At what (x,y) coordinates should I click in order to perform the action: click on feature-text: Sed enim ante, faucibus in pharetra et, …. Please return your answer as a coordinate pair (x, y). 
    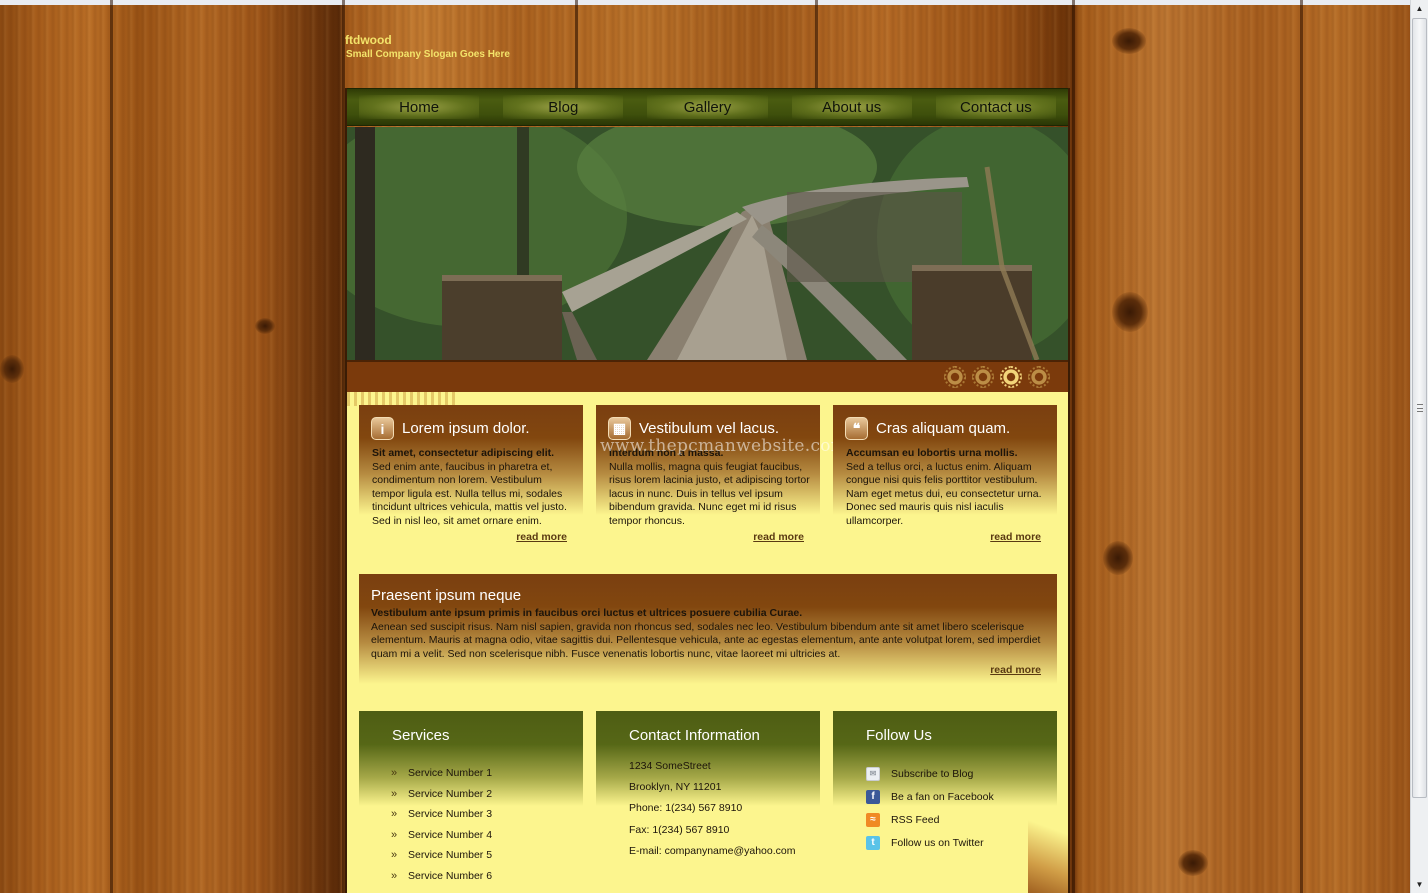
    Looking at the image, I should click on (469, 493).